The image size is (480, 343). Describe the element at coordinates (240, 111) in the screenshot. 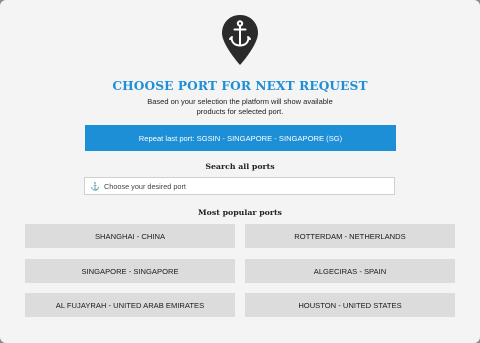

I see `subtitle-line-2: products for selected port.` at that location.